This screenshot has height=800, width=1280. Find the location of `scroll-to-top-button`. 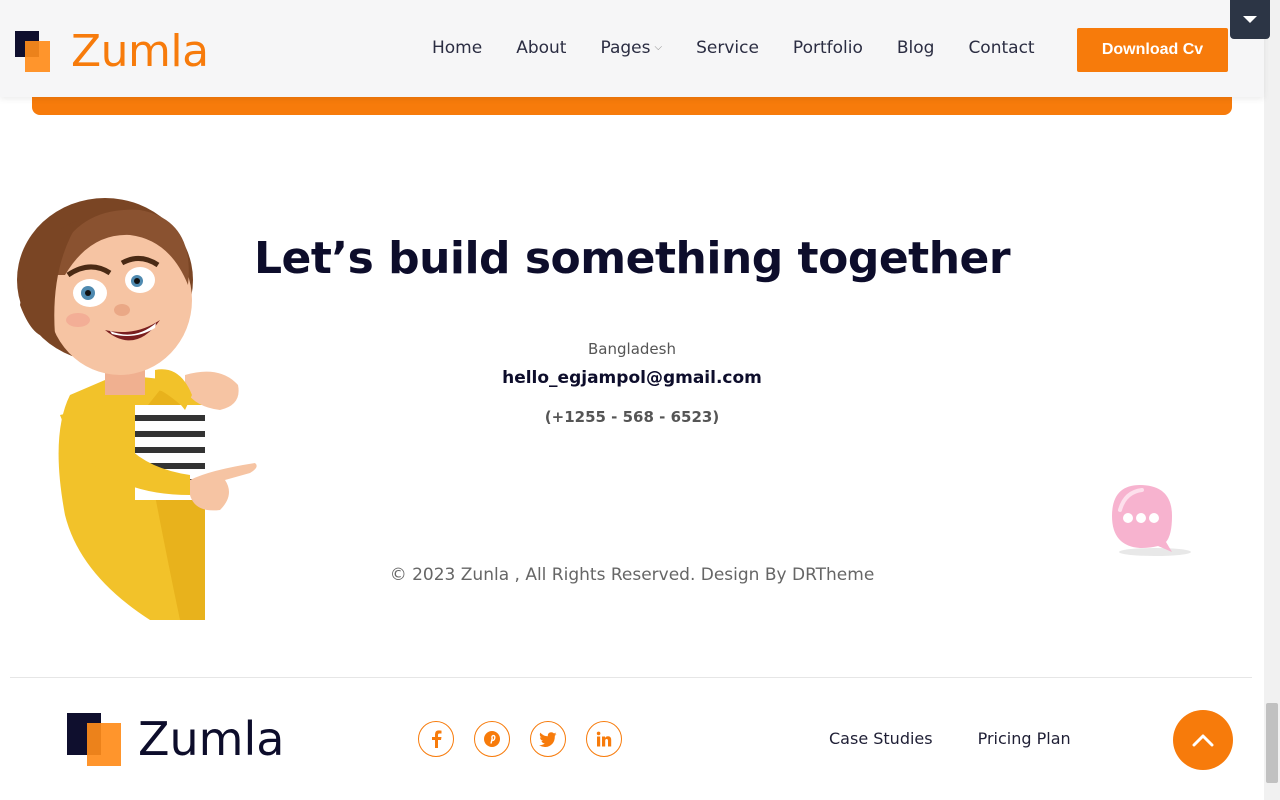

scroll-to-top-button is located at coordinates (1203, 740).